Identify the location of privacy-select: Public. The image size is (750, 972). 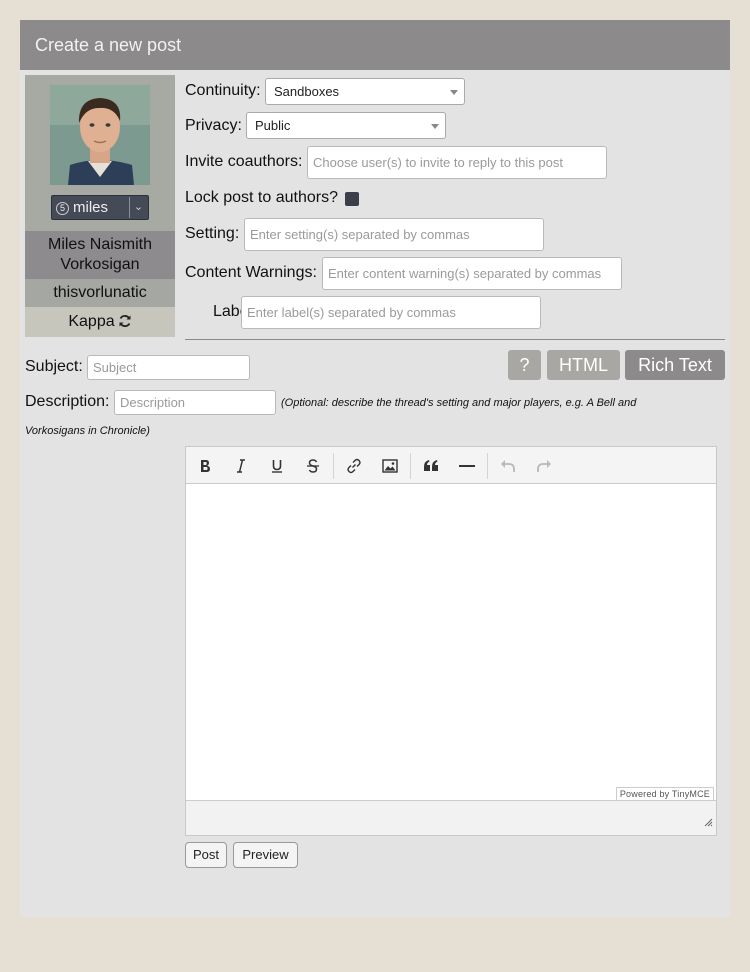
(346, 125).